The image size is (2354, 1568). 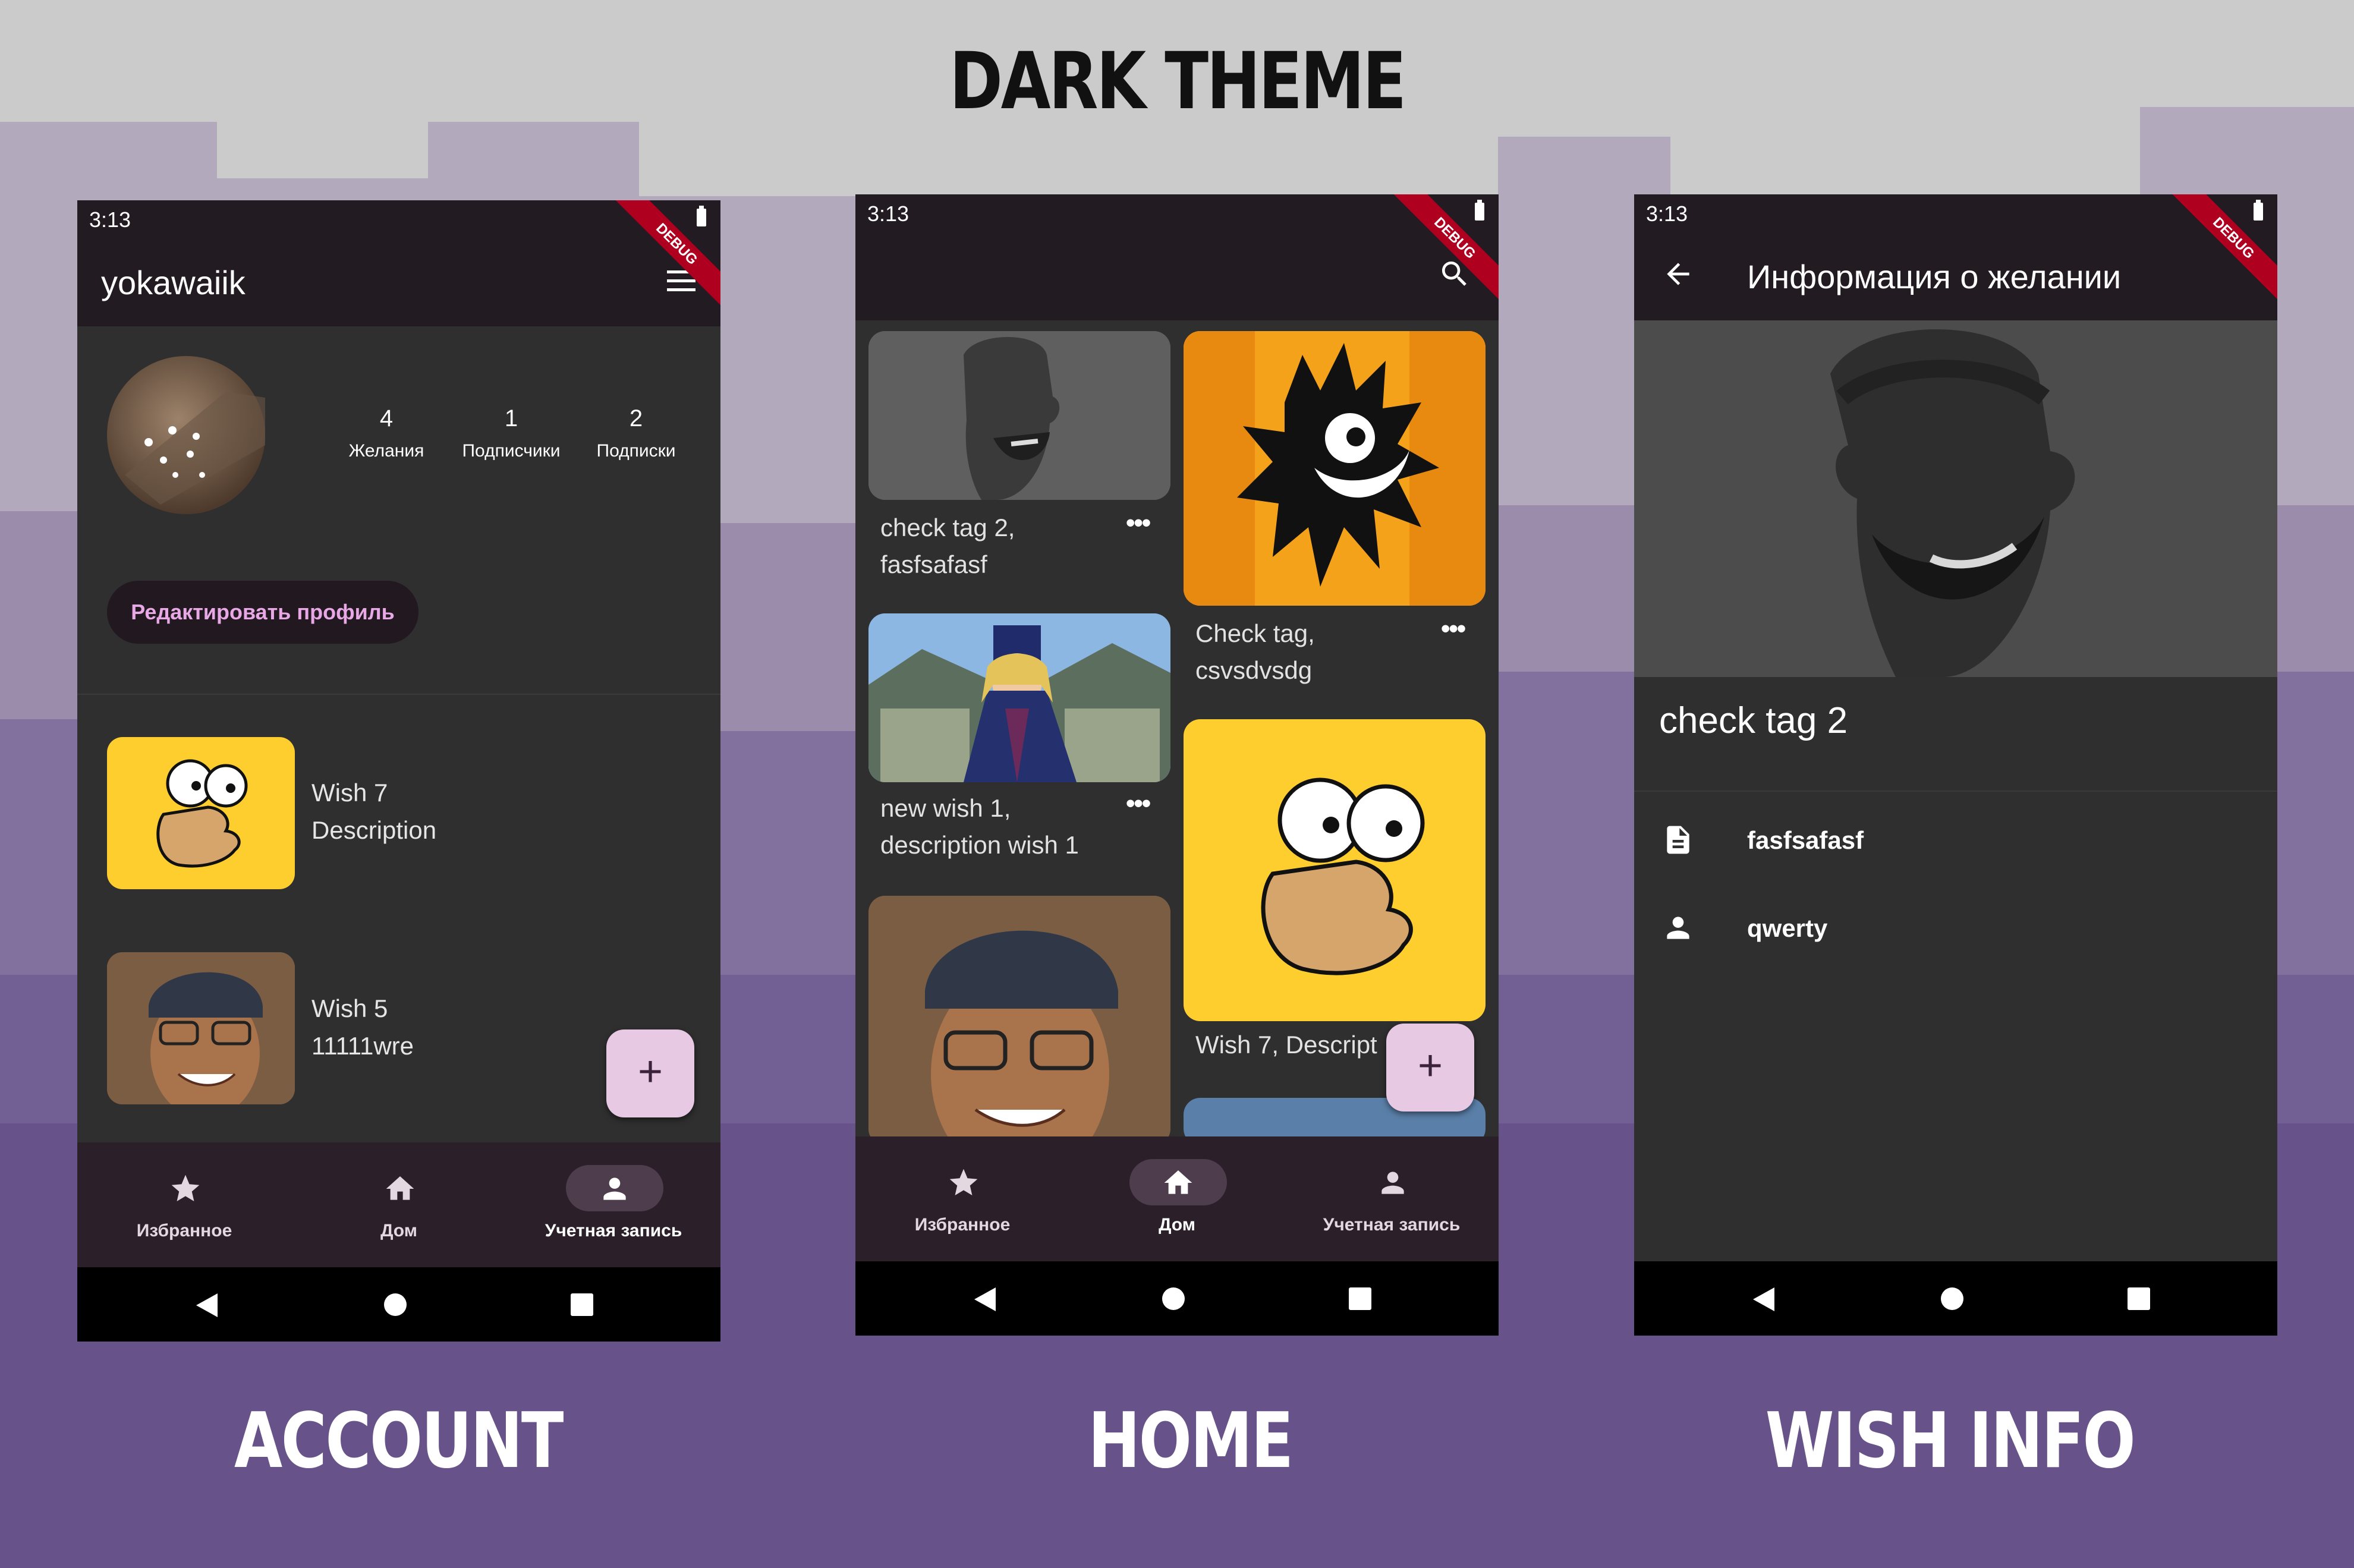 I want to click on username-title: yokawaiik, so click(x=173, y=282).